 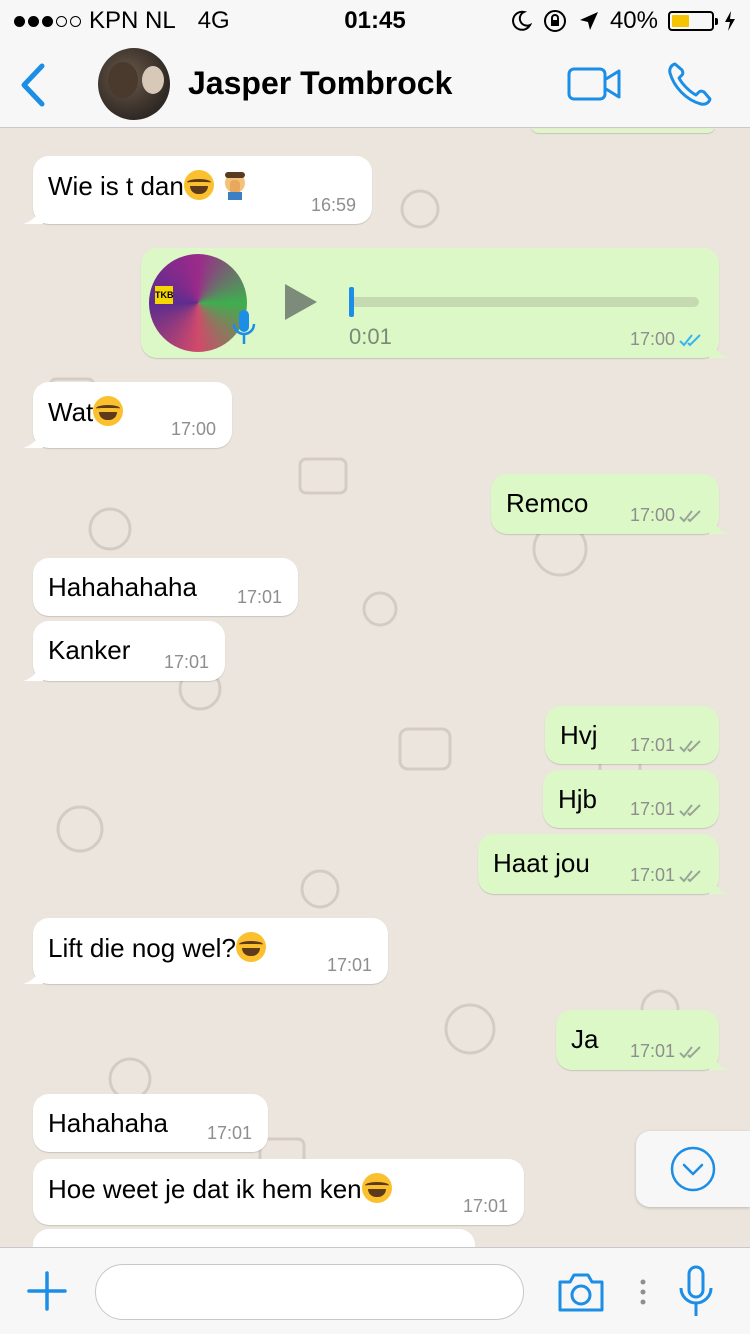 I want to click on message-input, so click(x=309, y=1292).